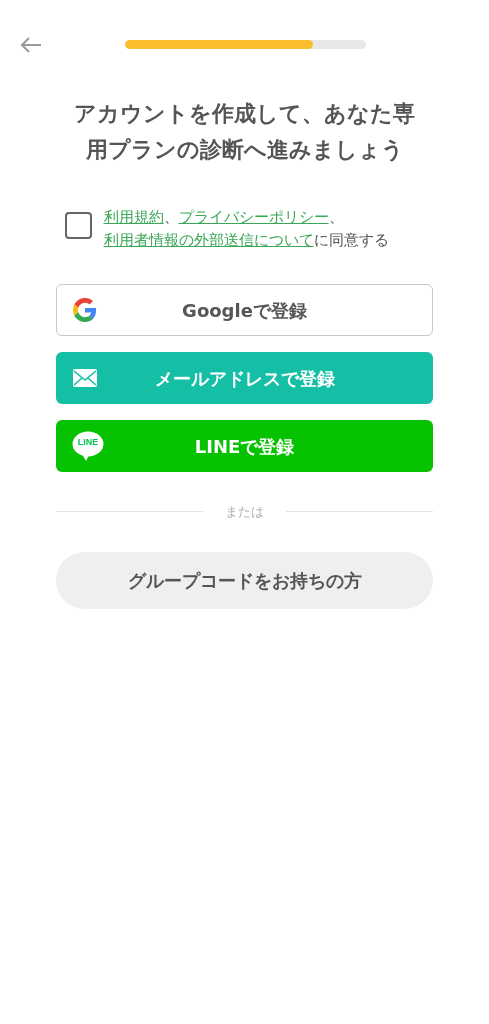 The height and width of the screenshot is (1024, 489). Describe the element at coordinates (133, 217) in the screenshot. I see `terms-link: 利用規約` at that location.